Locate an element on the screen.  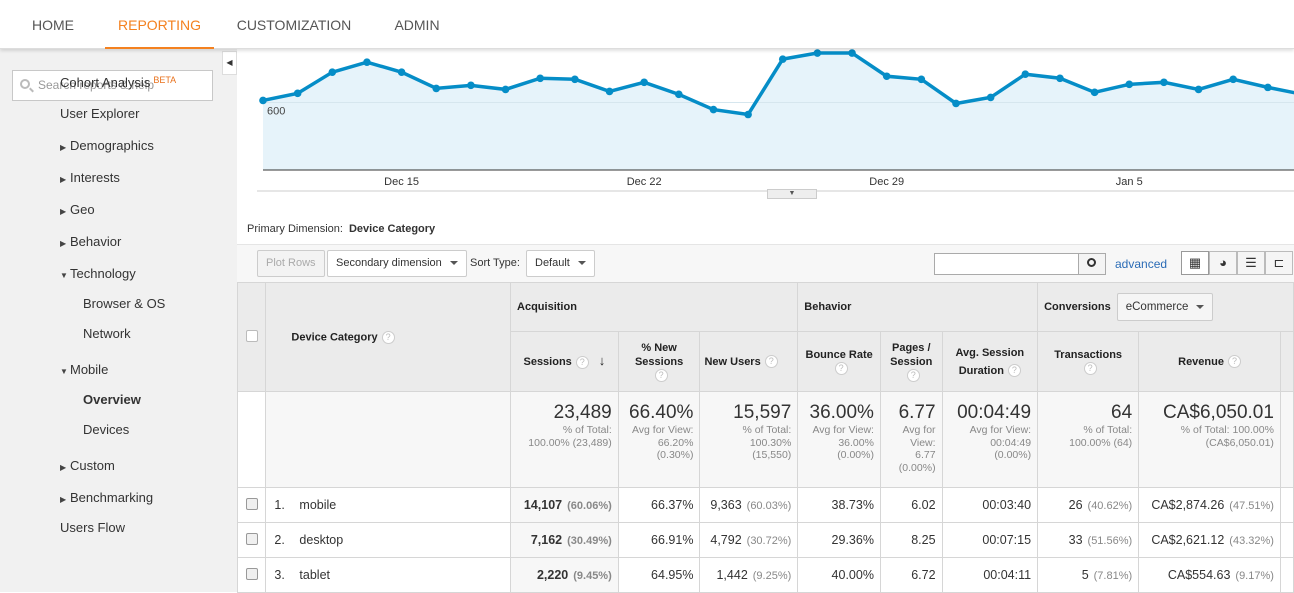
device-link: desktop is located at coordinates (321, 540).